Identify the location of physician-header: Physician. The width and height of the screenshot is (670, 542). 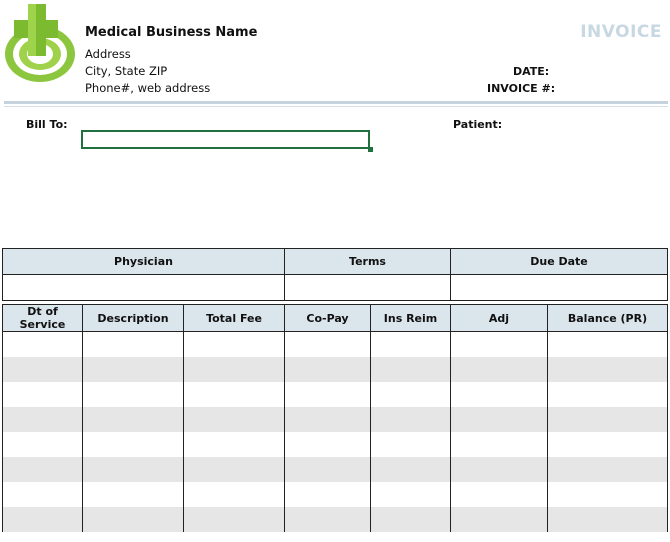
(143, 261).